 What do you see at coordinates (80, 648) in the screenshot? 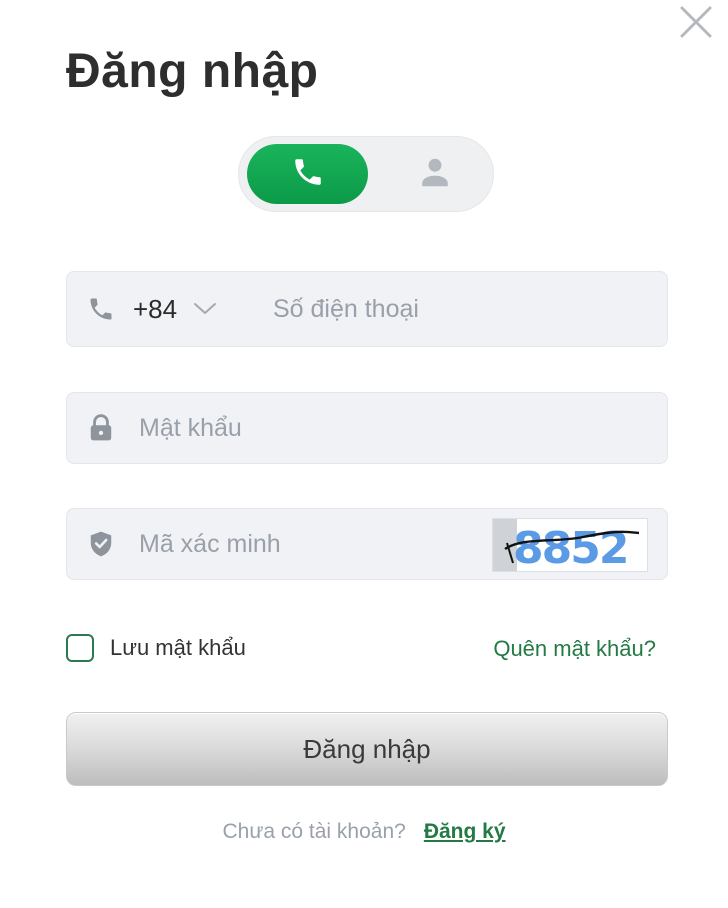
I see `remember-password-checkbox` at bounding box center [80, 648].